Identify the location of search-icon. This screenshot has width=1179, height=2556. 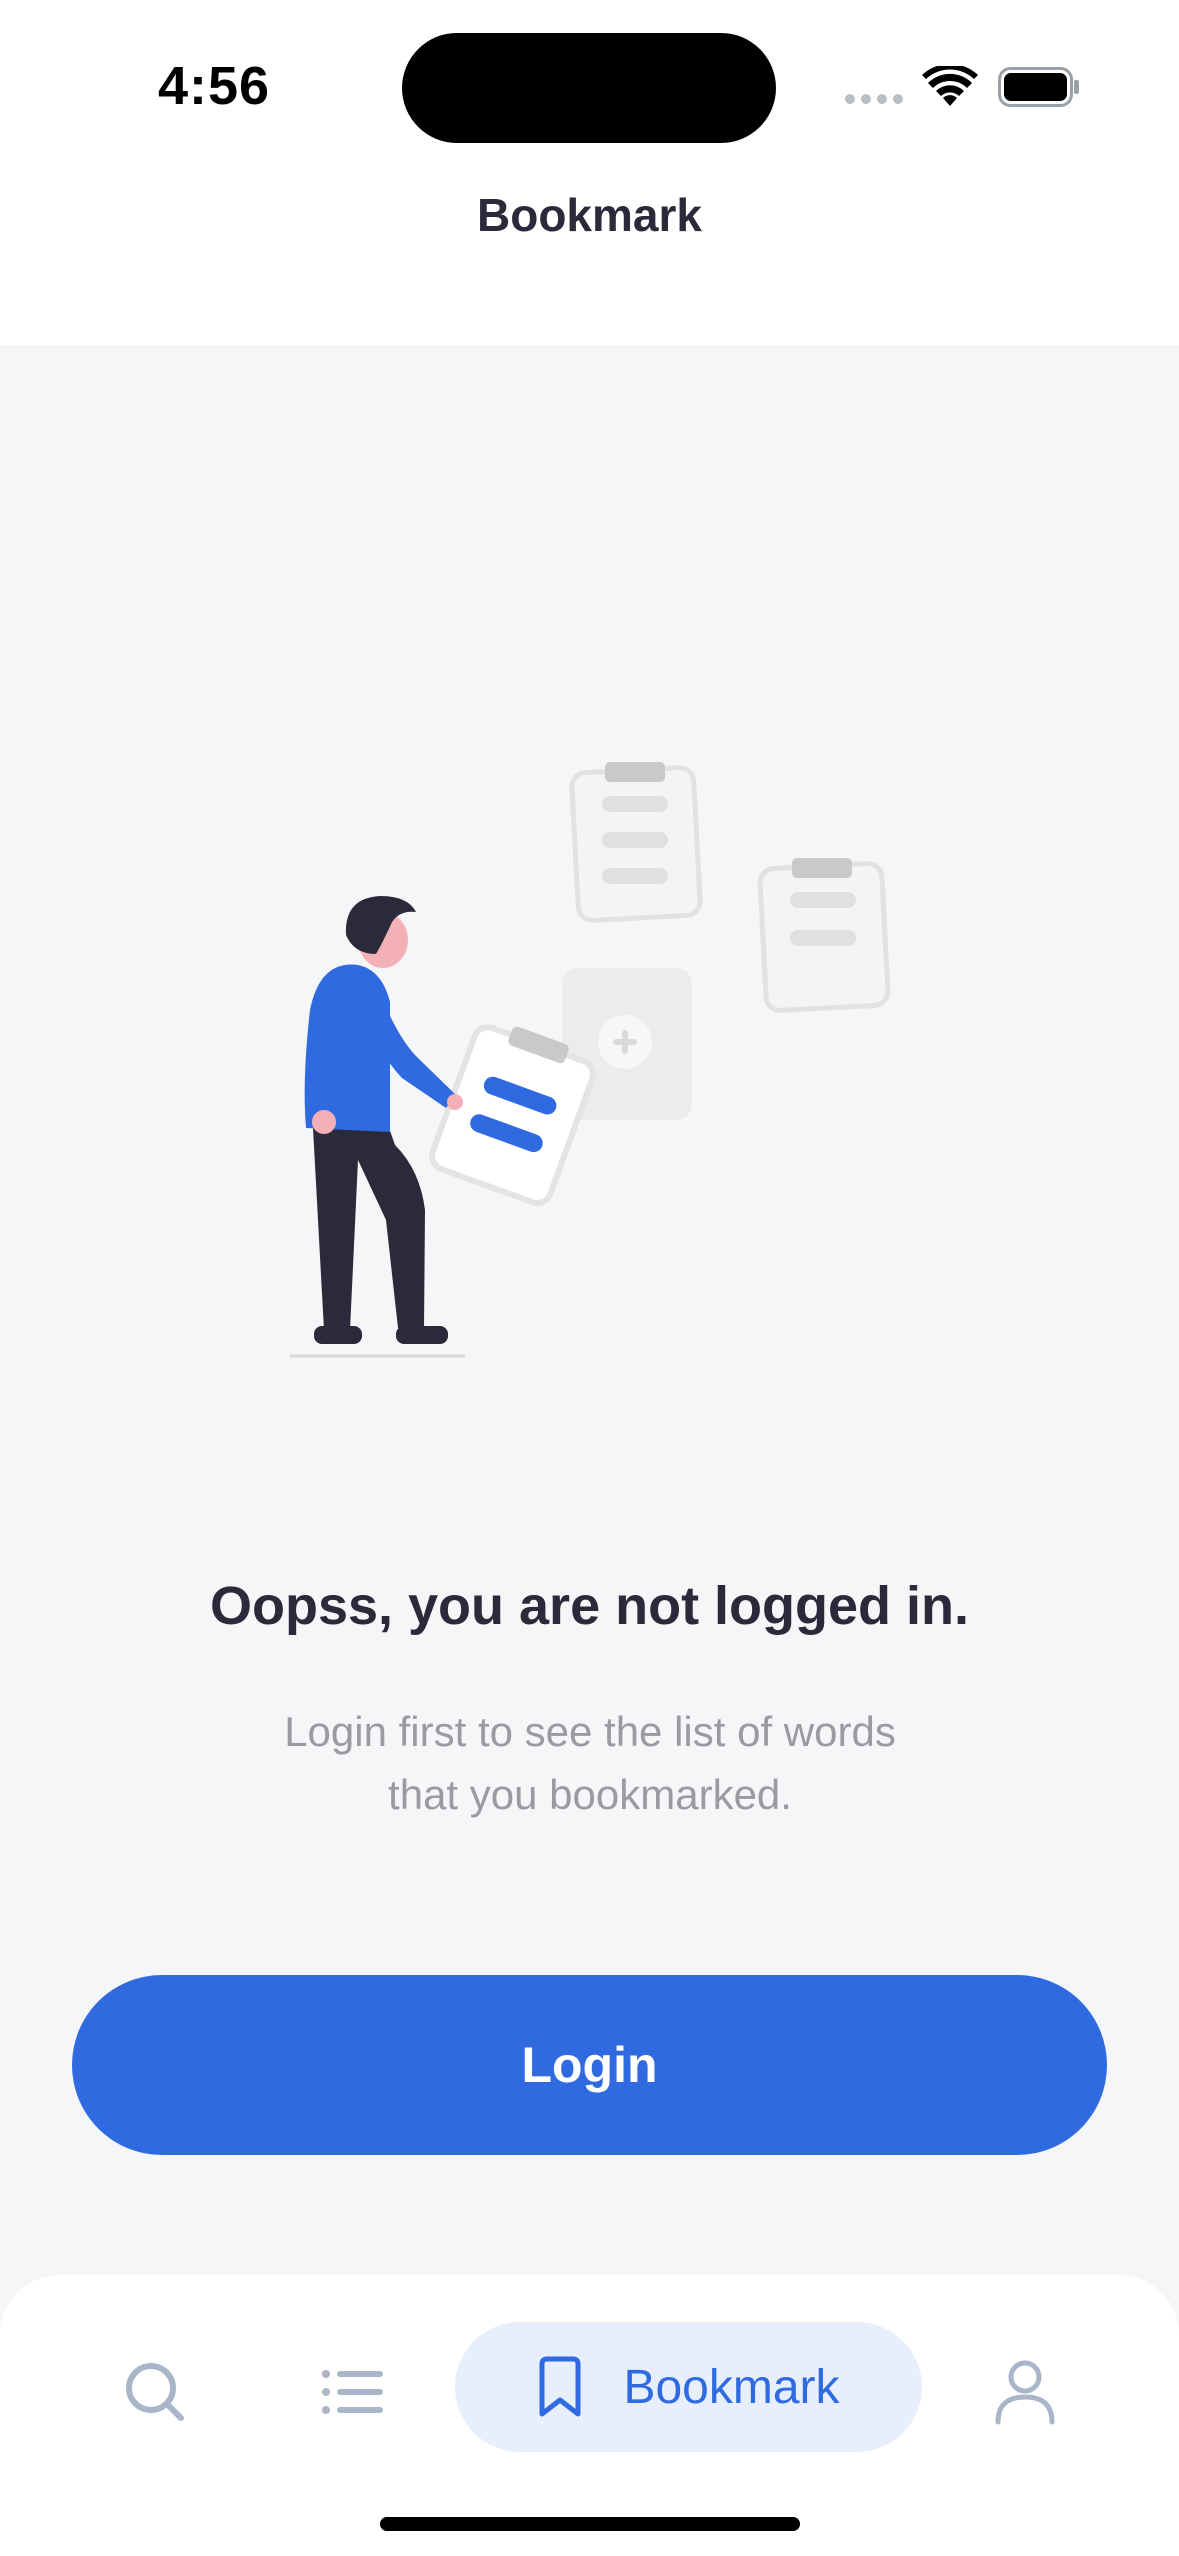
(155, 2392).